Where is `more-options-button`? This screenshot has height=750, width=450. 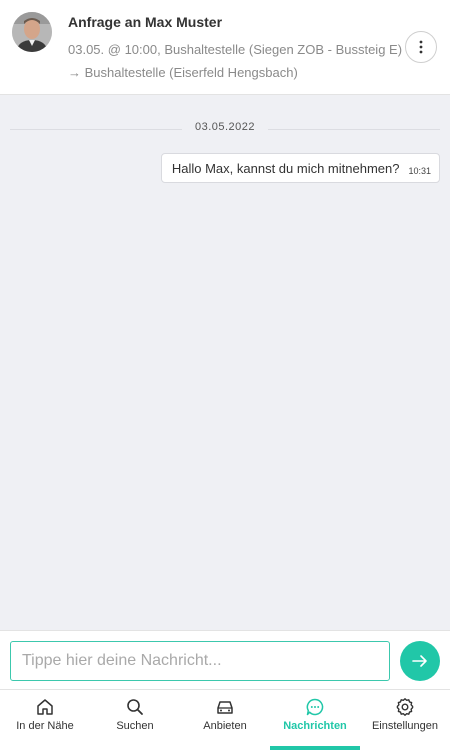 more-options-button is located at coordinates (421, 47).